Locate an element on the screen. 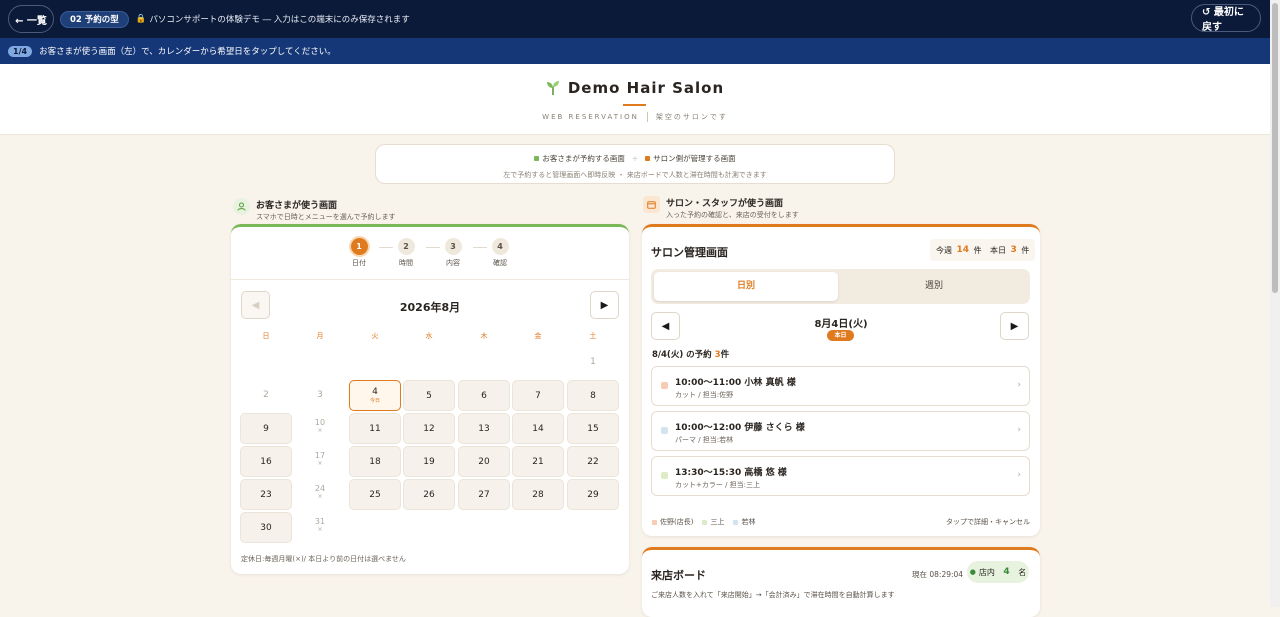 The width and height of the screenshot is (1280, 617). calendar-day: 3 is located at coordinates (320, 395).